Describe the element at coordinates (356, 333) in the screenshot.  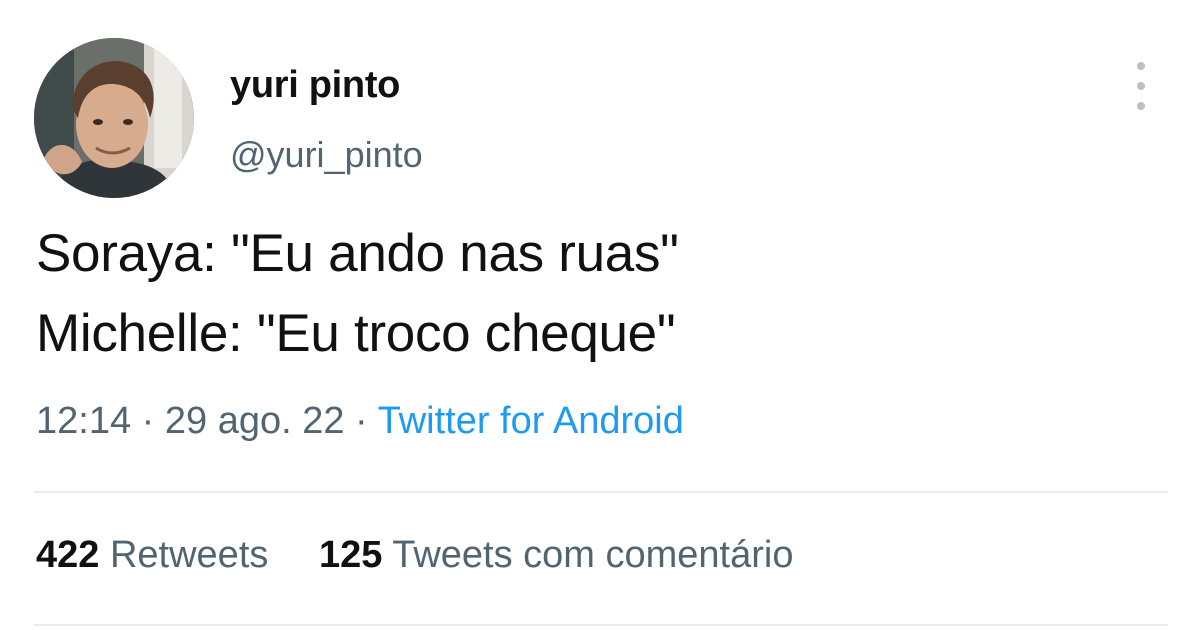
I see `tweet-line: Michelle: "Eu troco cheque"` at that location.